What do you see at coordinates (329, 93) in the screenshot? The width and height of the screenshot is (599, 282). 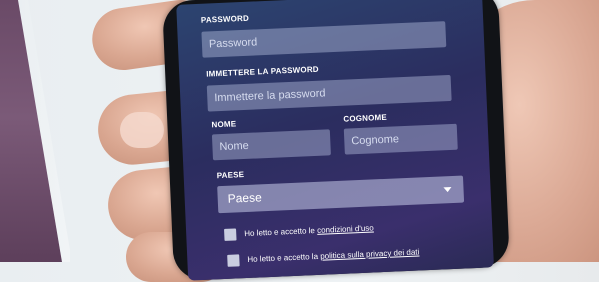 I see `confirm-password-field: Immettere la password` at bounding box center [329, 93].